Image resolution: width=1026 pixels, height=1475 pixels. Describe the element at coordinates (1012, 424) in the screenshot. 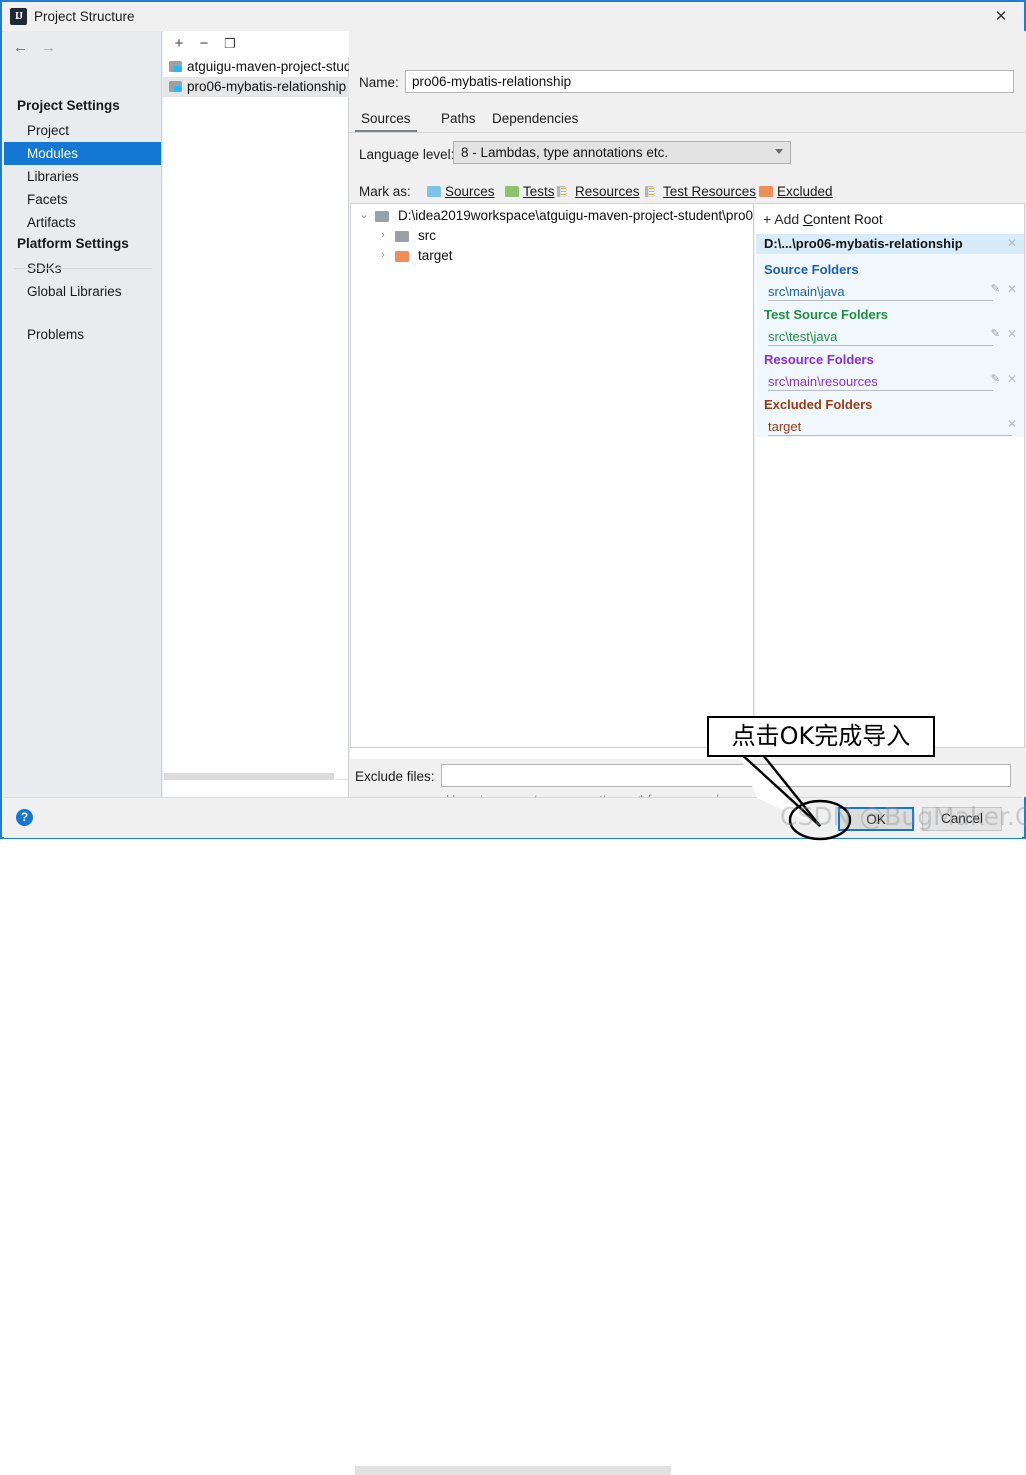

I see `remove-excluded-folder-icon: ✕` at that location.